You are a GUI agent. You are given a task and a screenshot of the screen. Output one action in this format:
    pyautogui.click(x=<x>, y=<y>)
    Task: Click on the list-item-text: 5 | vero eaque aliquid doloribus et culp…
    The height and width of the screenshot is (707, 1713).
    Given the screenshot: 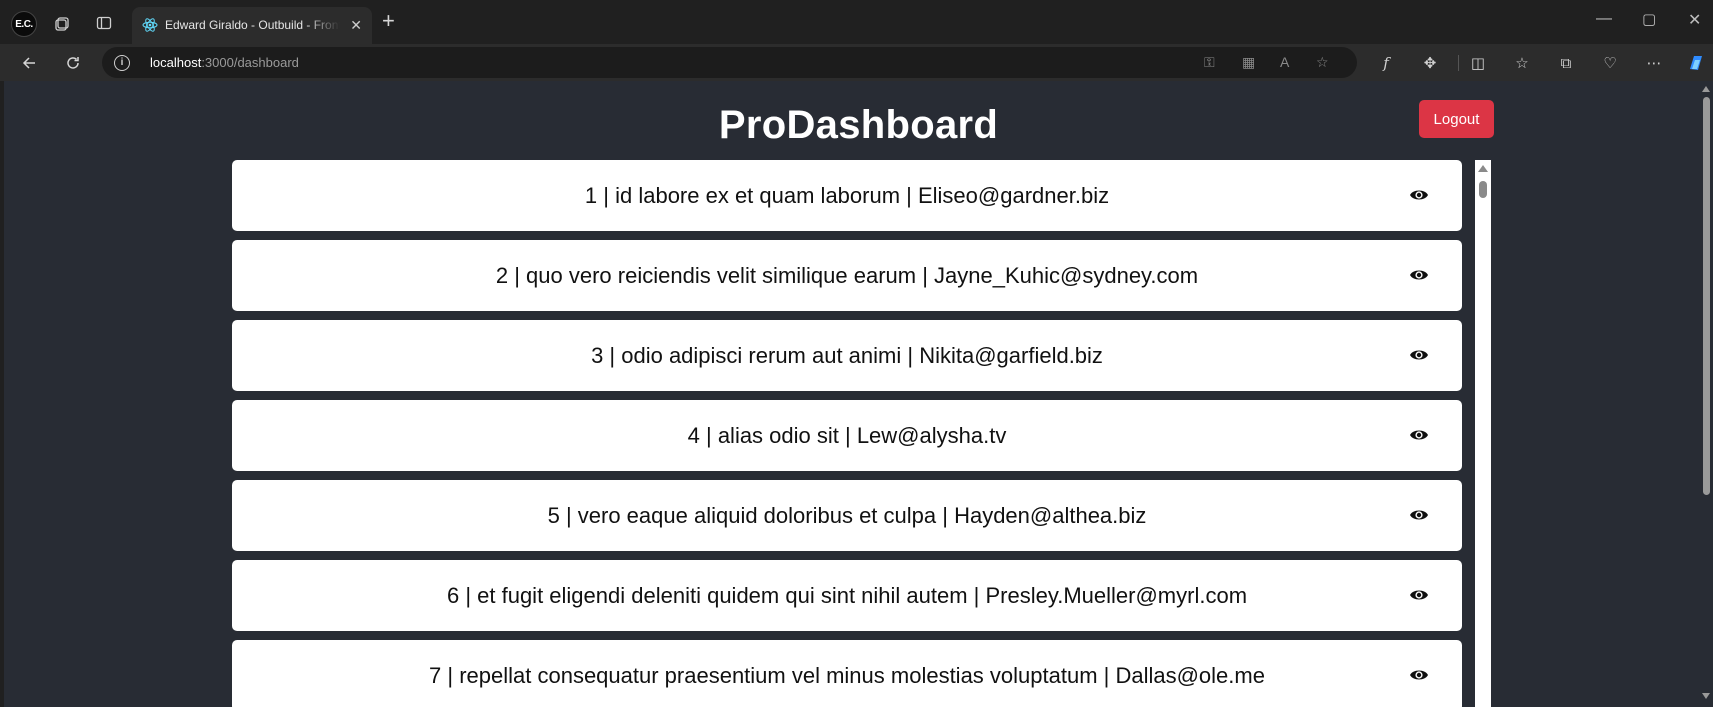 What is the action you would take?
    pyautogui.click(x=847, y=515)
    